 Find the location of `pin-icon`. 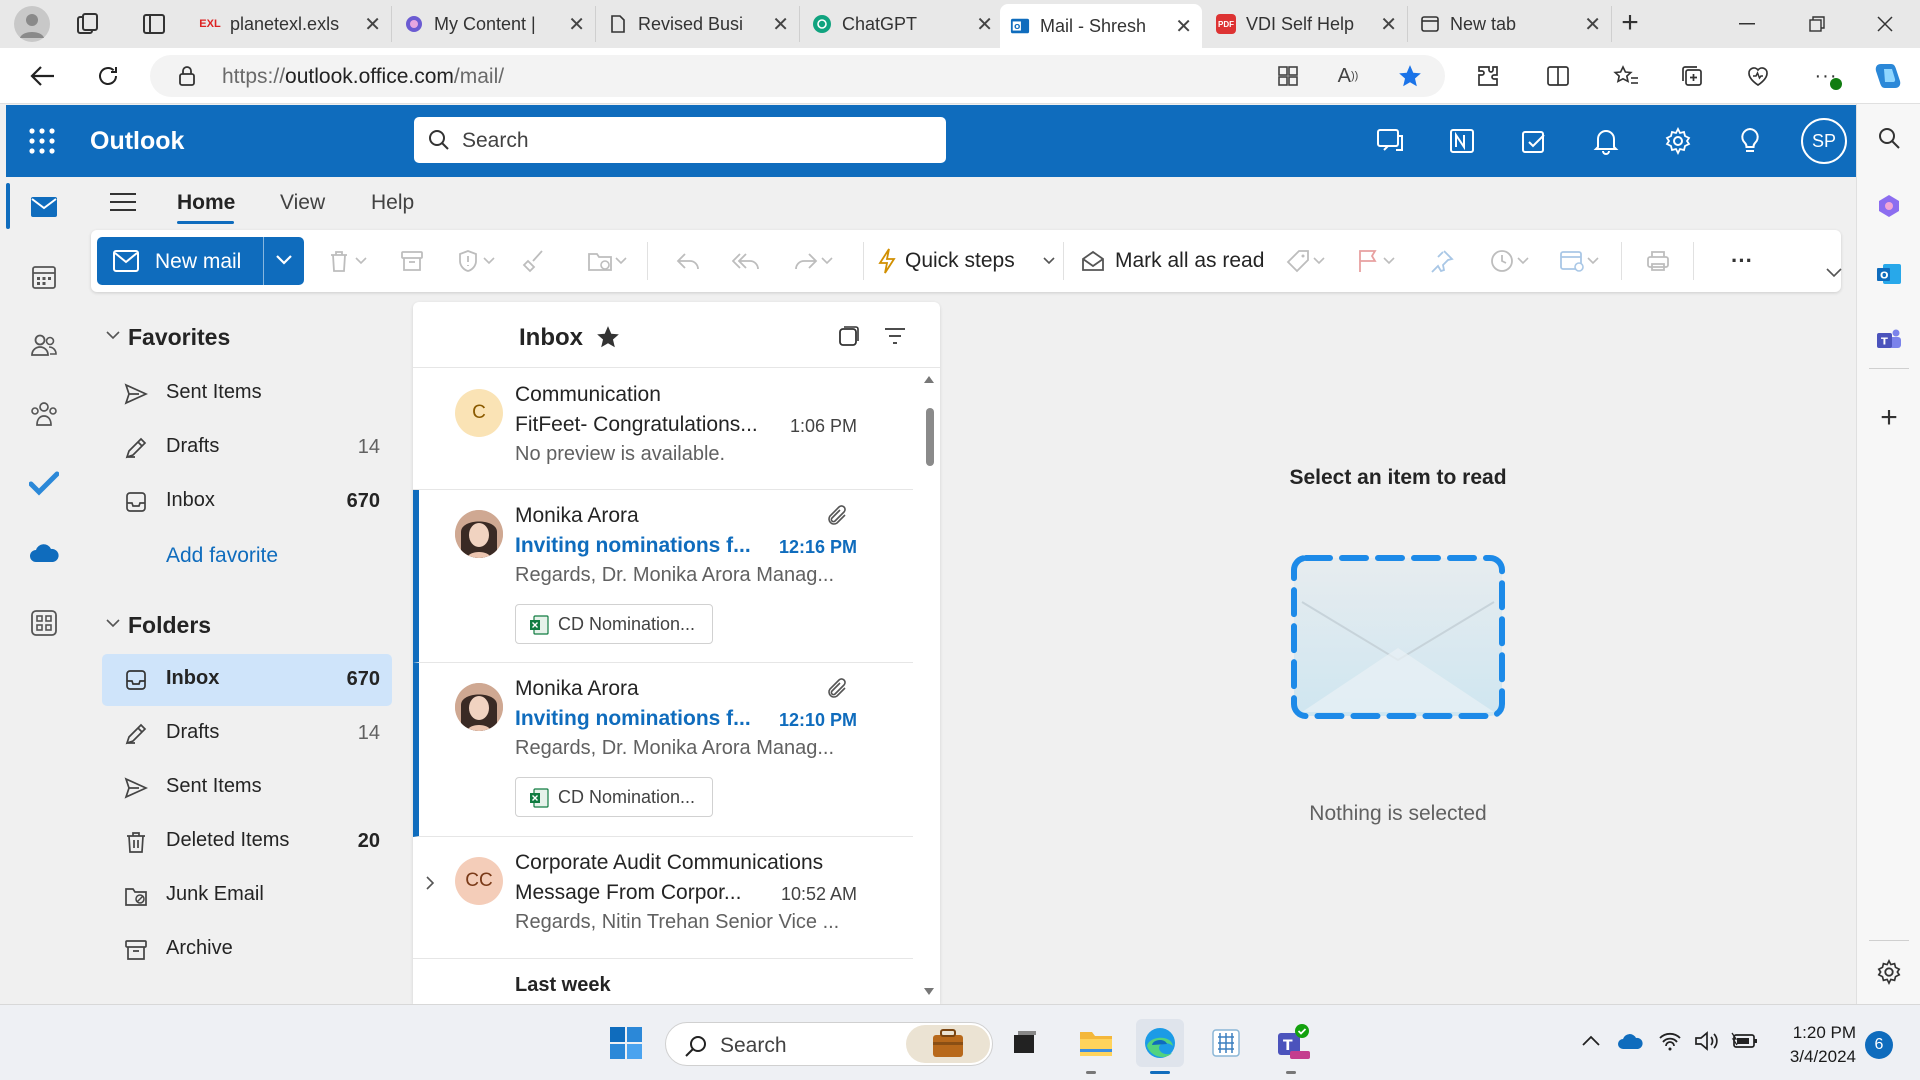

pin-icon is located at coordinates (1442, 261).